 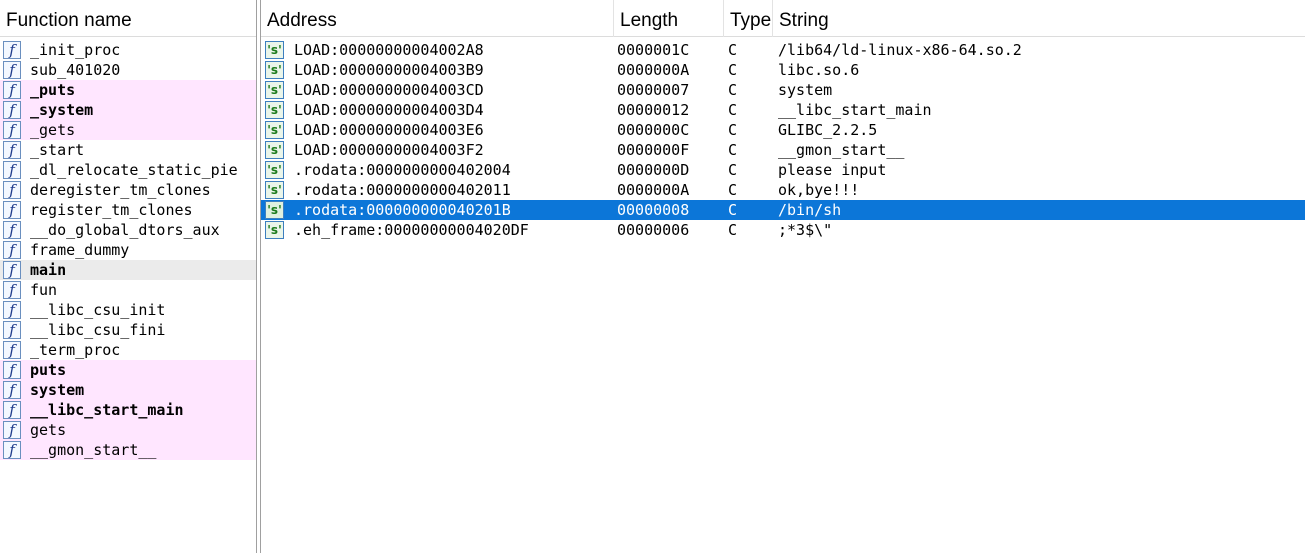 What do you see at coordinates (805, 90) in the screenshot?
I see `string-value: system` at bounding box center [805, 90].